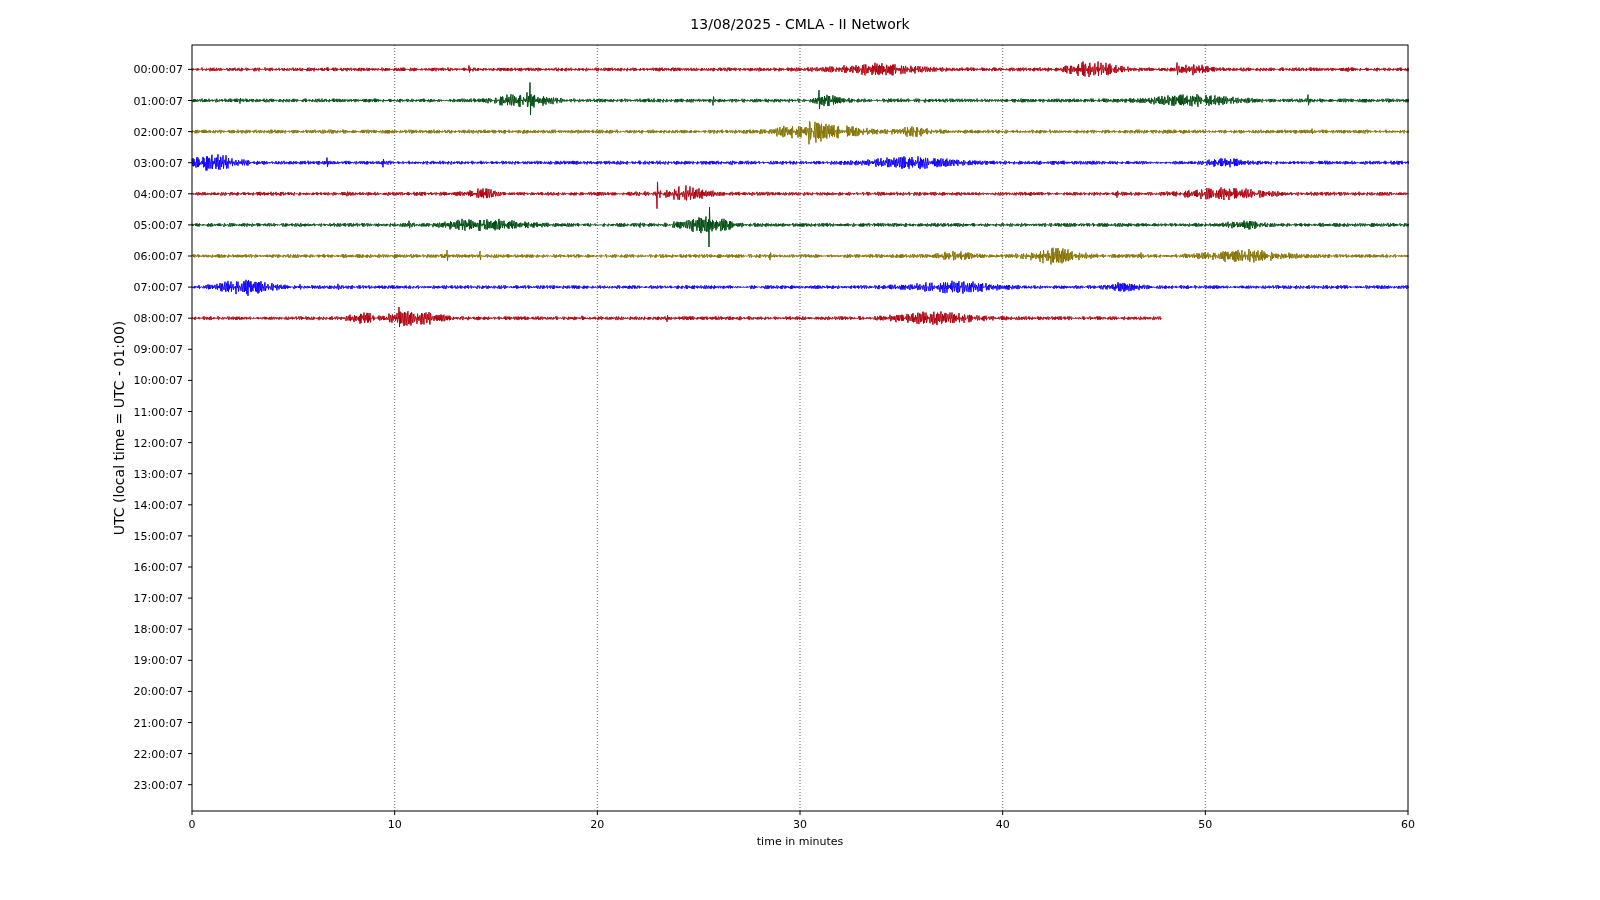  I want to click on tick-label: 20:00:07, so click(158, 692).